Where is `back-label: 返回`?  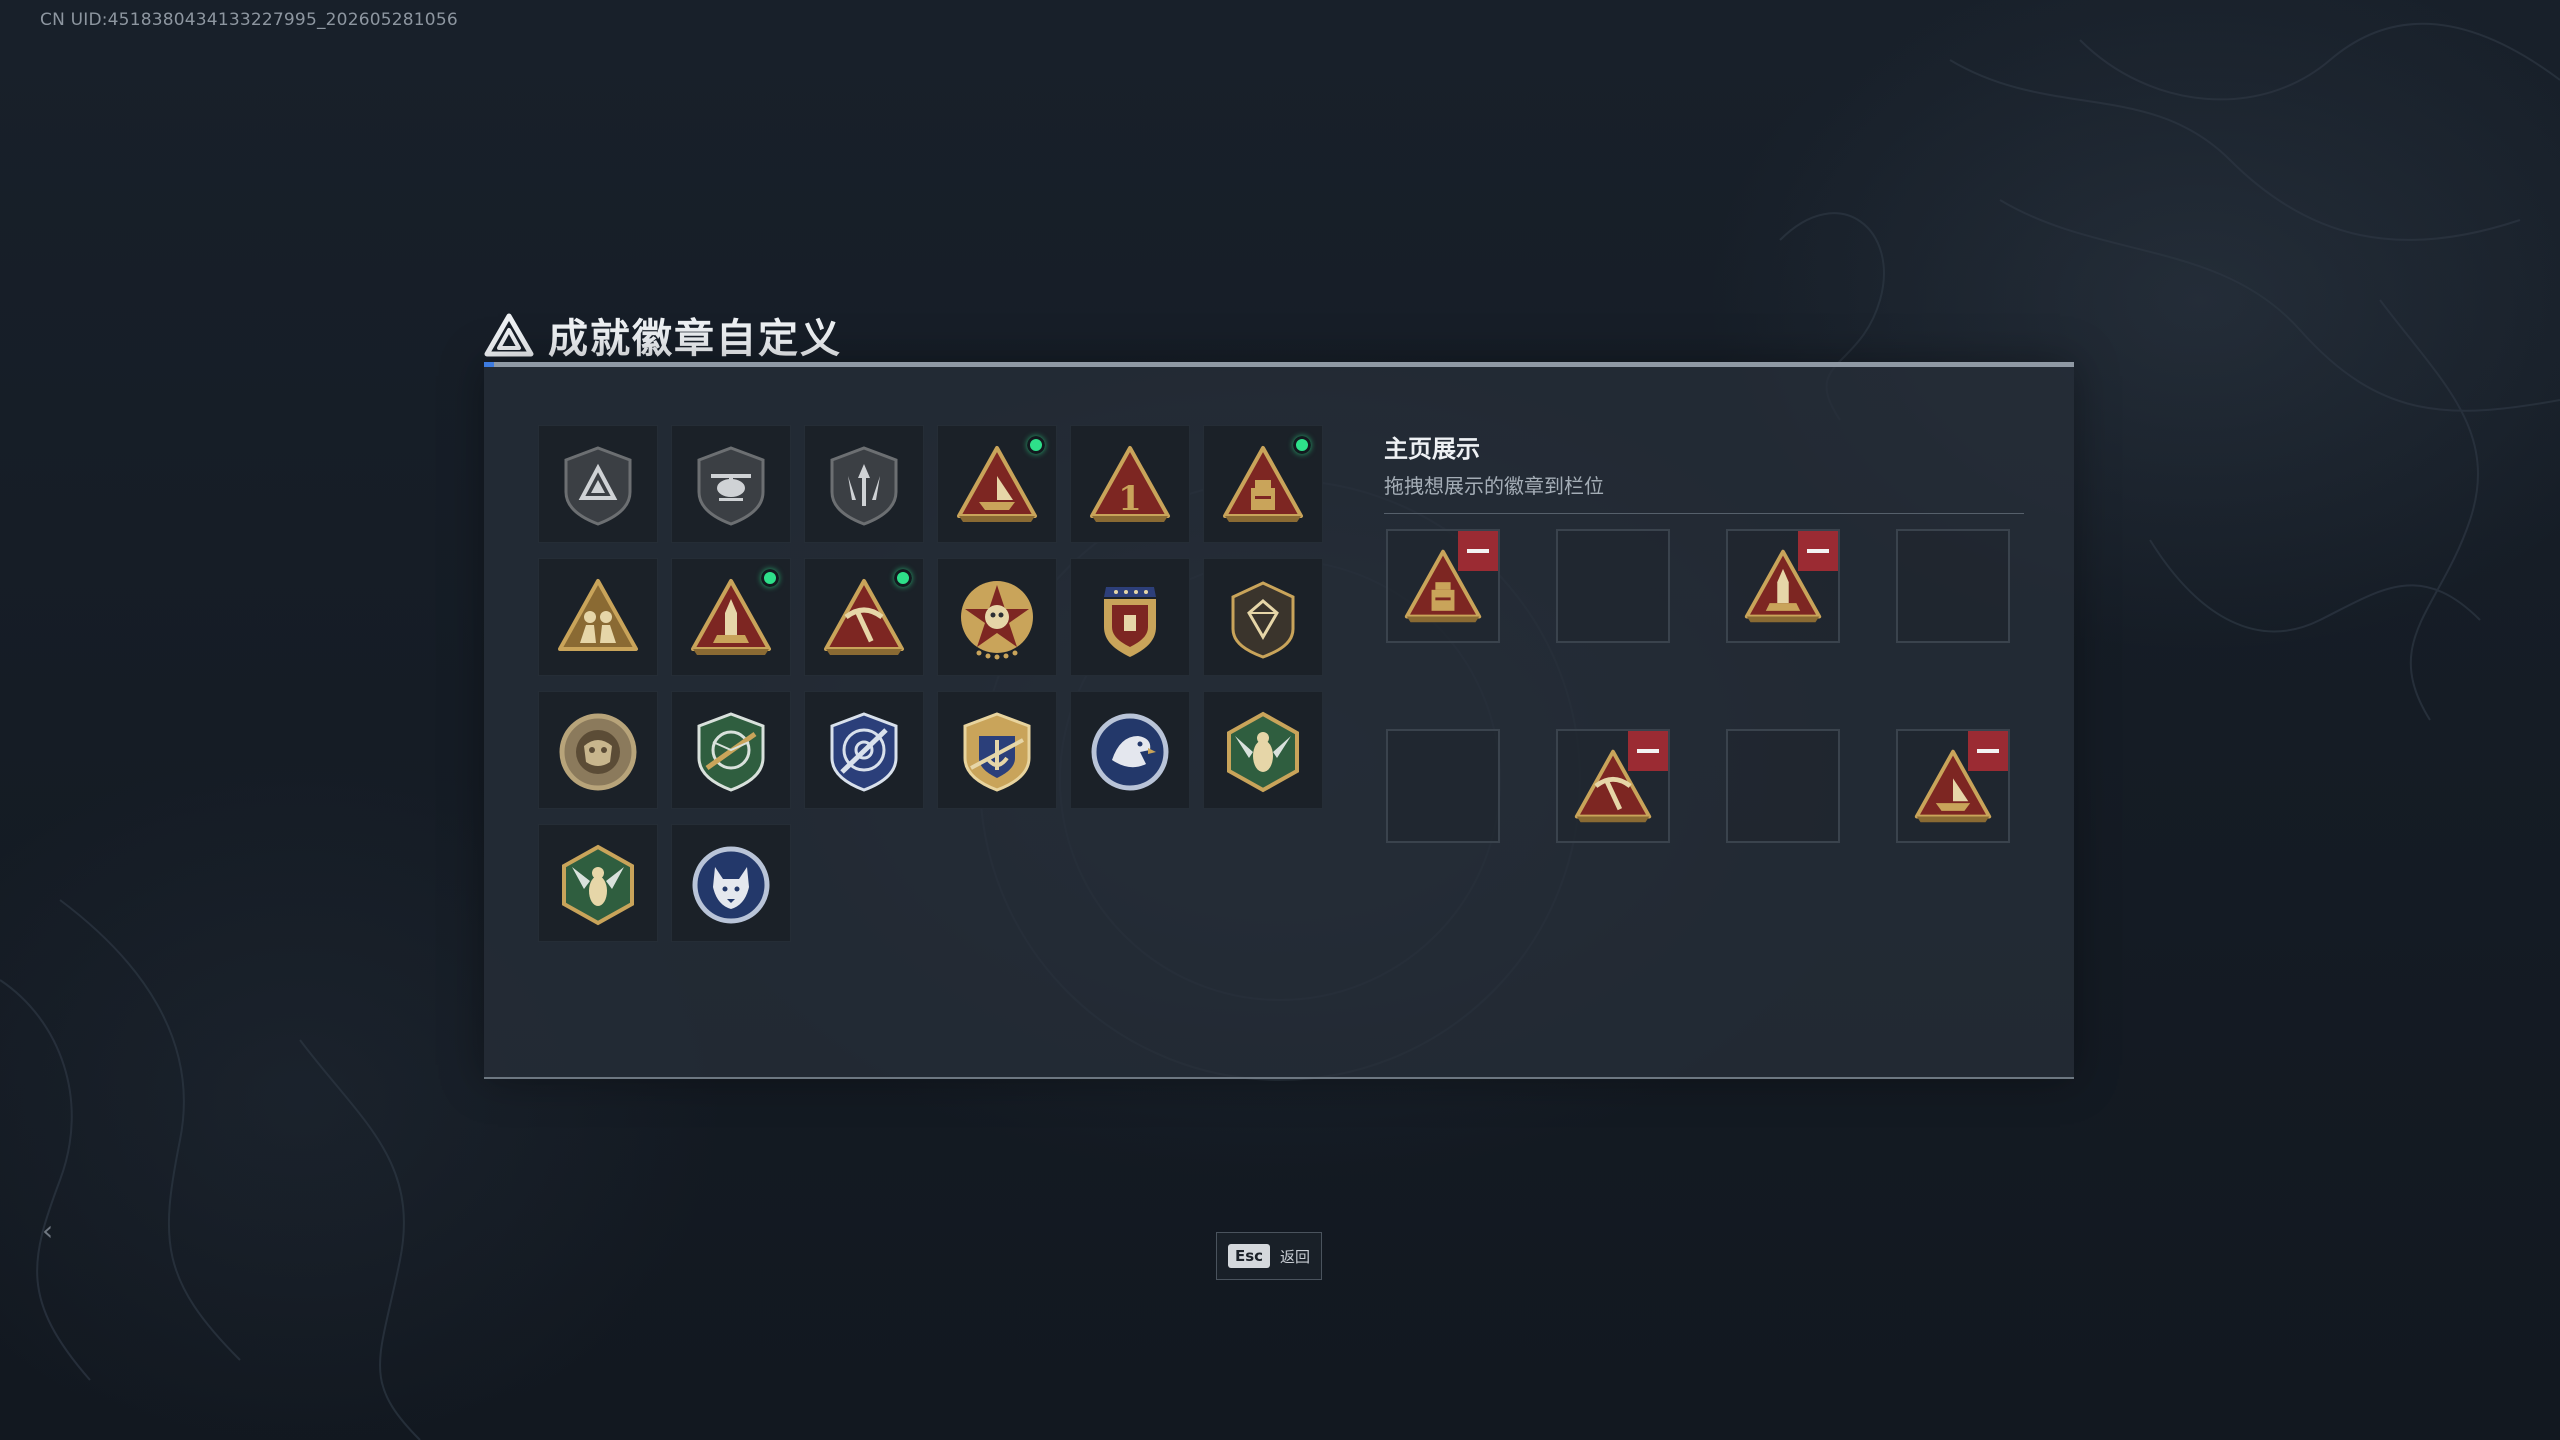
back-label: 返回 is located at coordinates (1295, 1256).